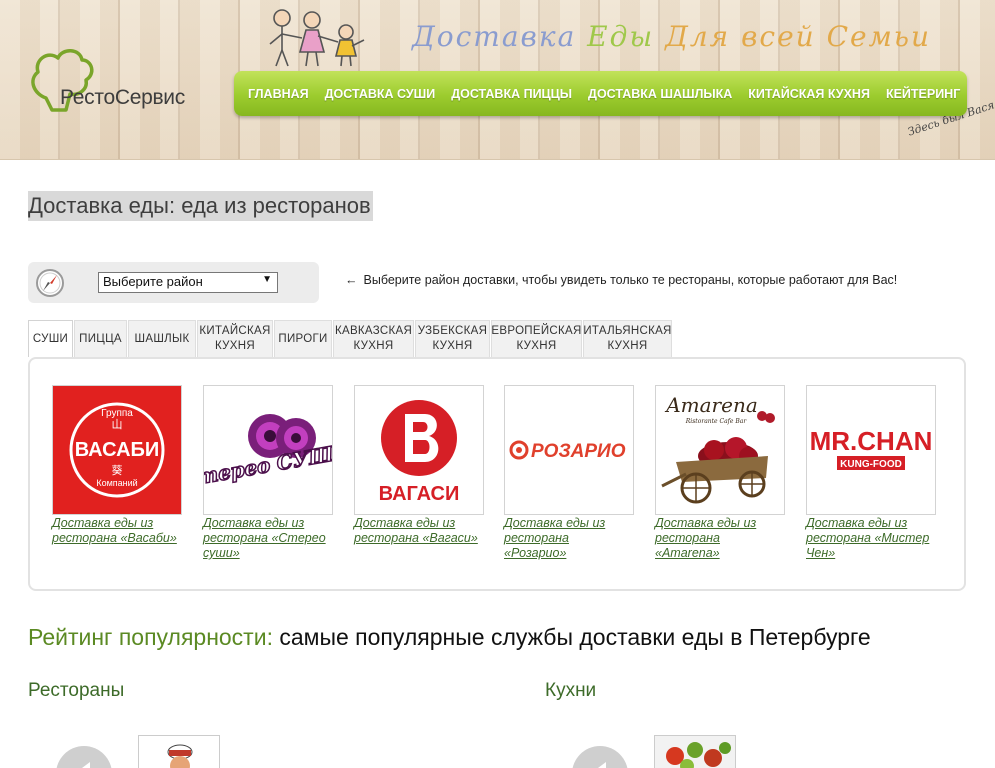 The height and width of the screenshot is (768, 995). I want to click on vagasi-logo-icon: ВАГАСИ, so click(419, 452).